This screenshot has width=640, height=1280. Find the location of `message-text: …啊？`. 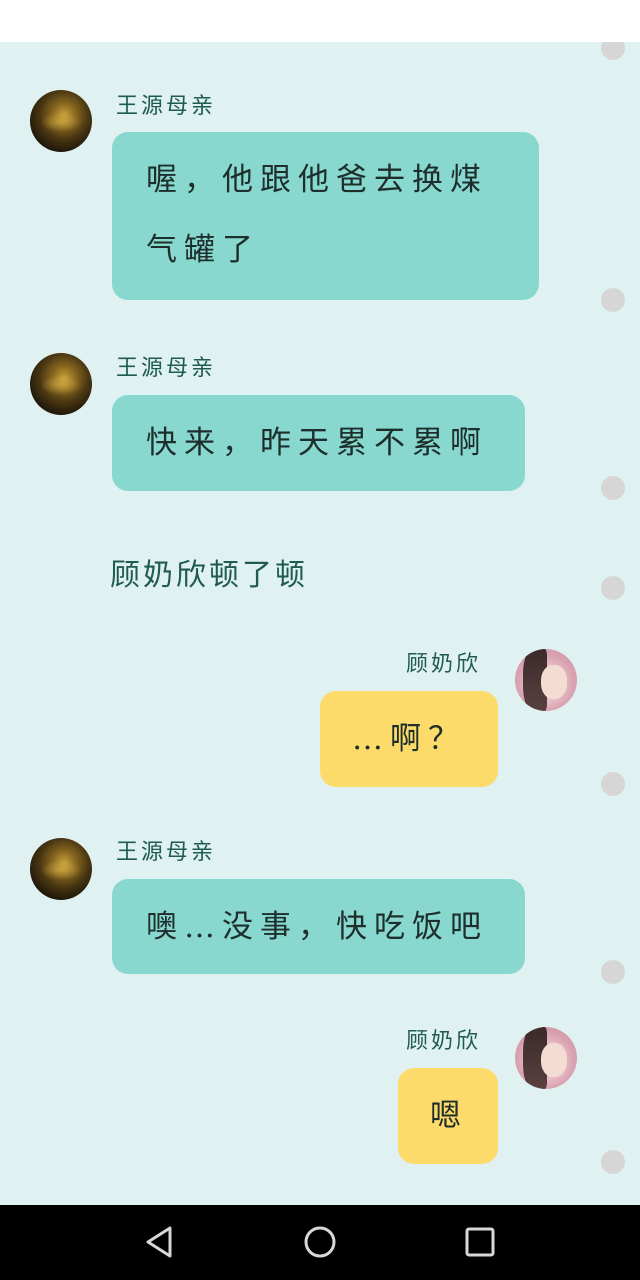

message-text: …啊？ is located at coordinates (409, 739).